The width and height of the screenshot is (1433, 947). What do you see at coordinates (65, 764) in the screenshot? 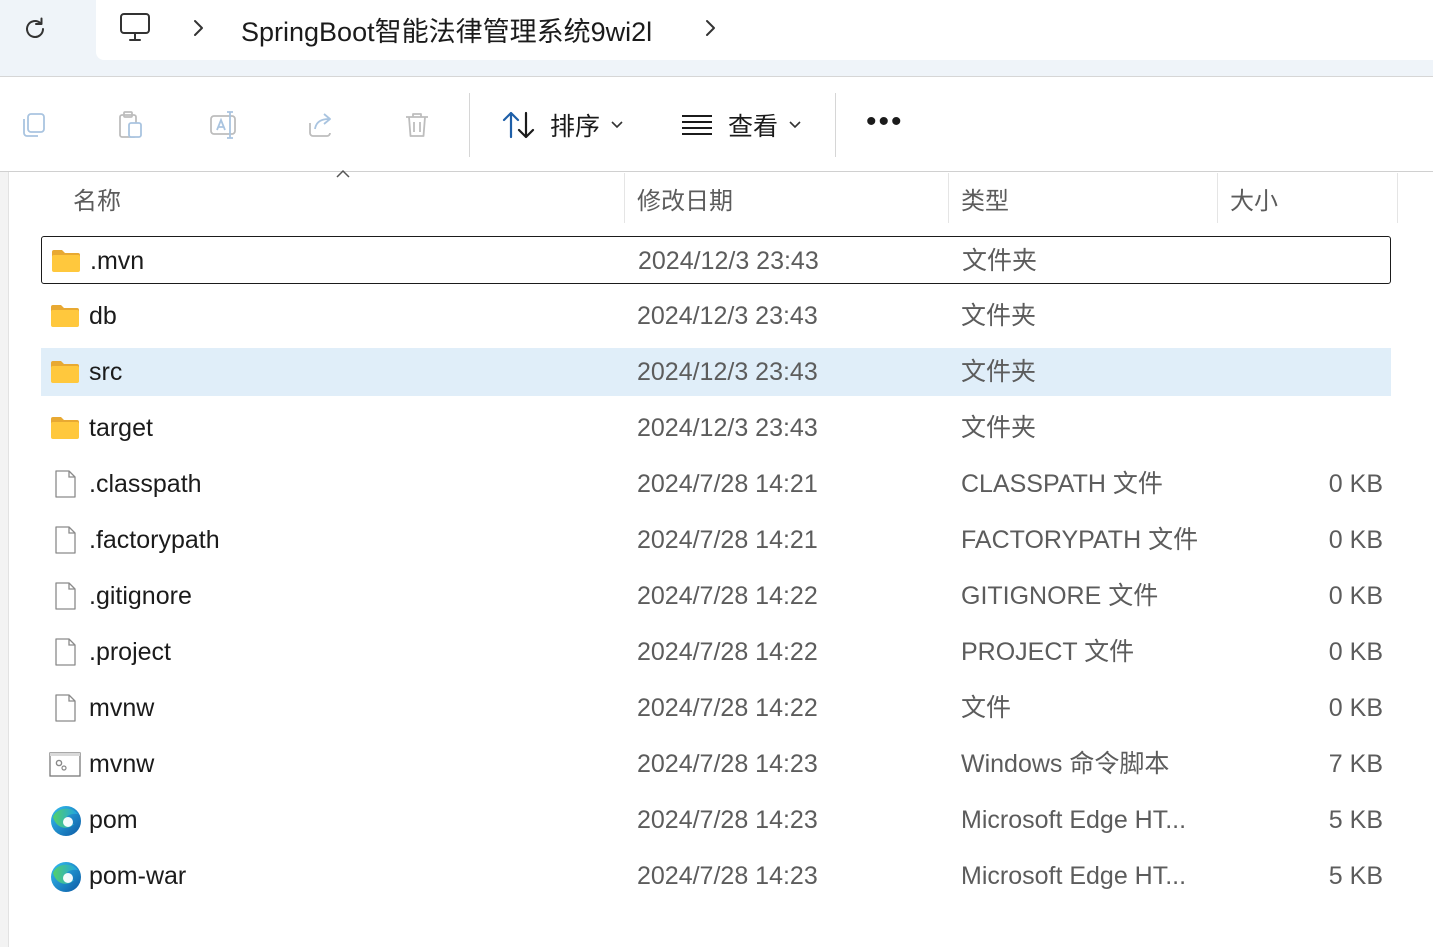
I see `script-icon` at bounding box center [65, 764].